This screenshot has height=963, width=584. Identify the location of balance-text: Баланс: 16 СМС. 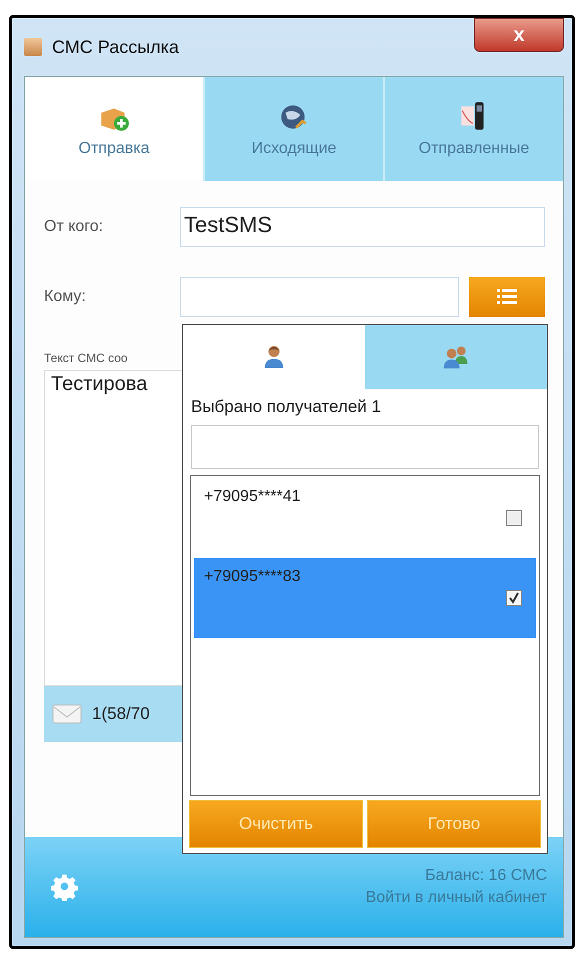
(486, 876).